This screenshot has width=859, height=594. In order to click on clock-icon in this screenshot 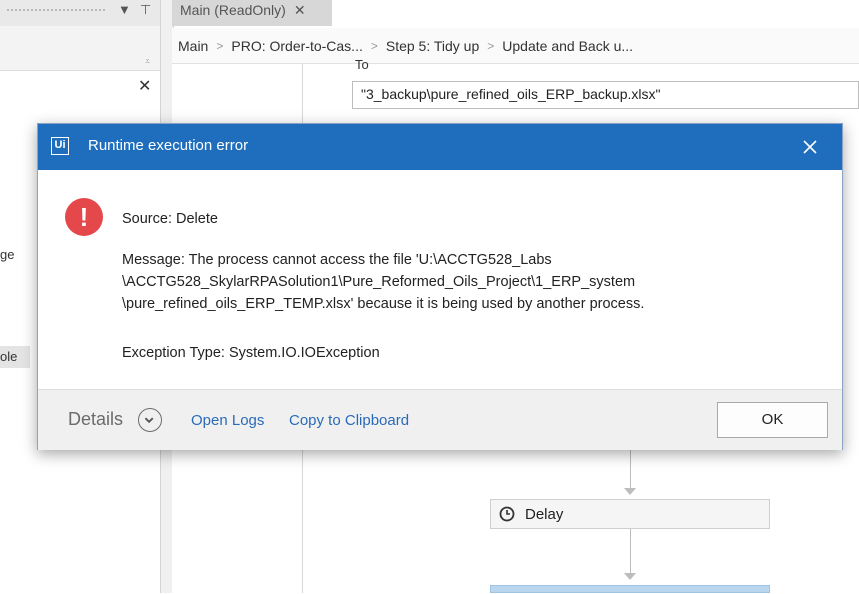, I will do `click(507, 514)`.